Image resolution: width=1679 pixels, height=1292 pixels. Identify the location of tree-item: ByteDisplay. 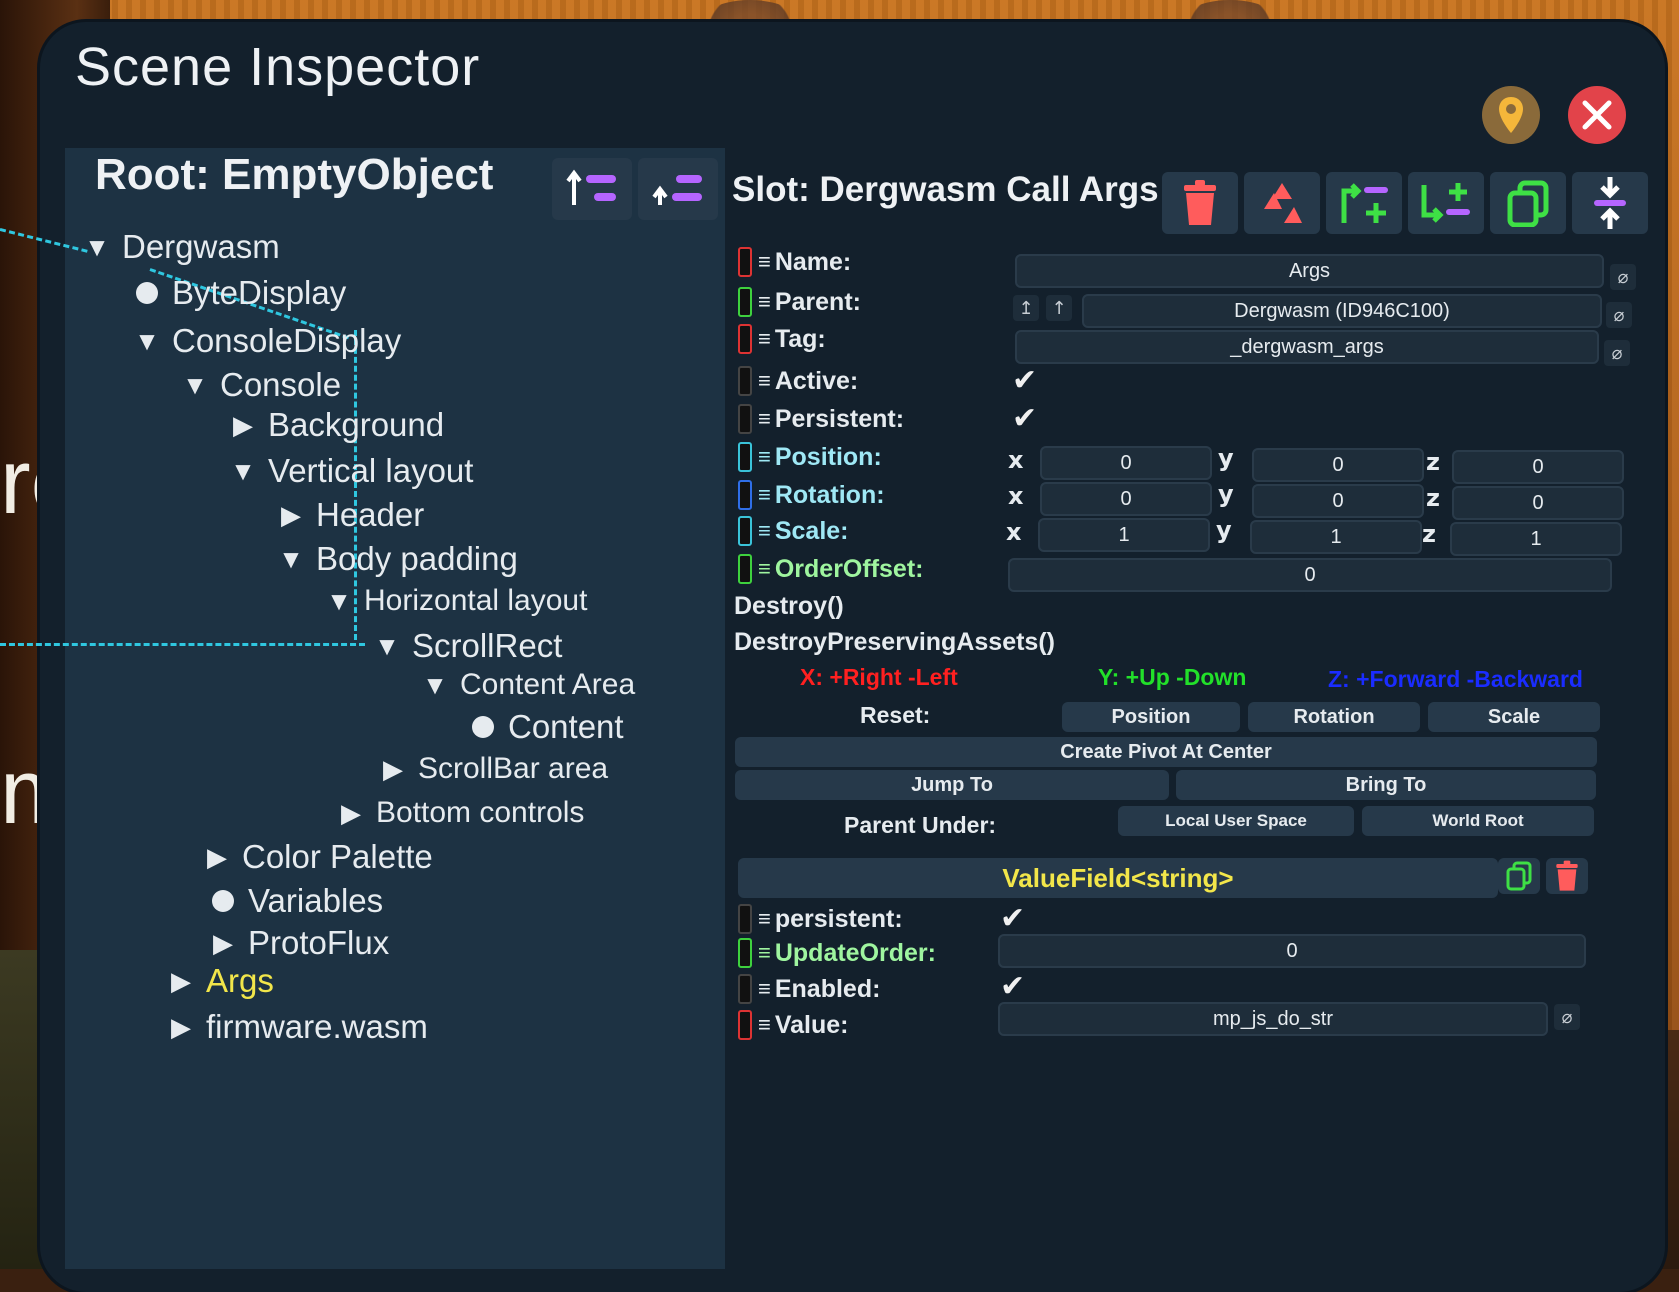
(238, 293).